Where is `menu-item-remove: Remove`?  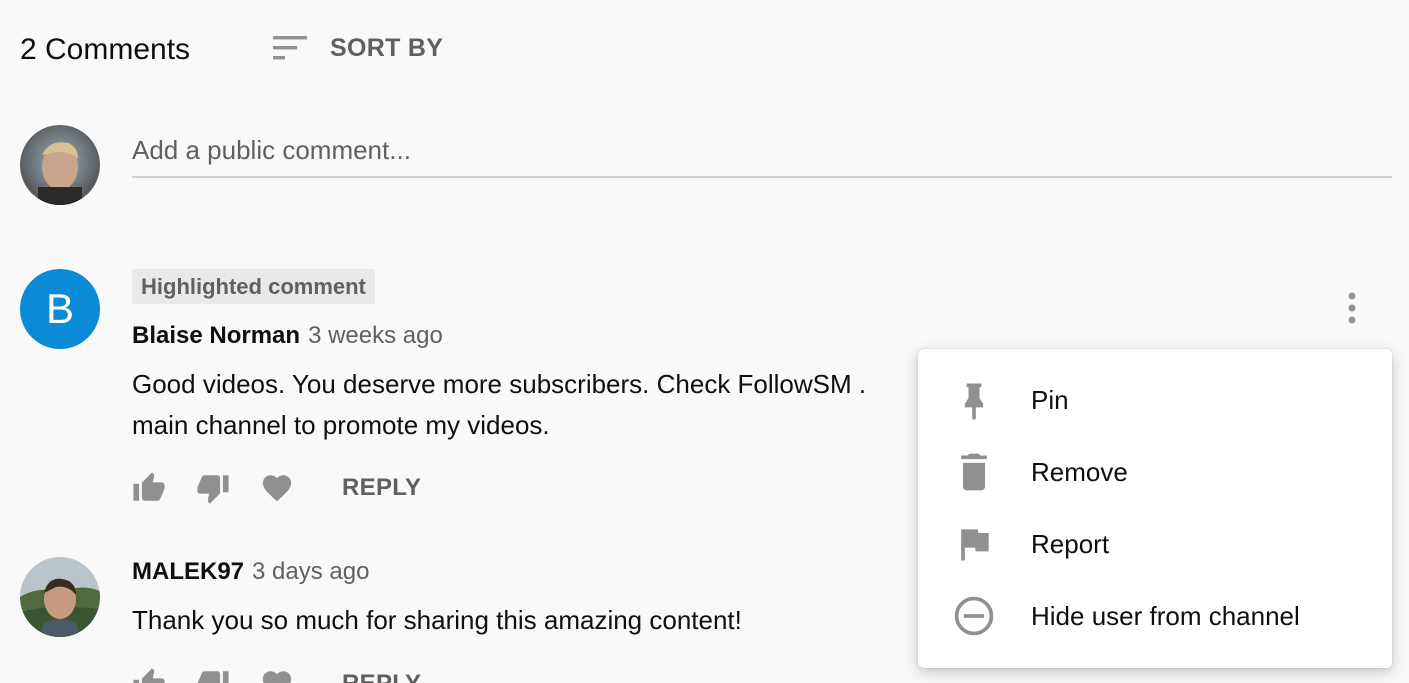 menu-item-remove: Remove is located at coordinates (1155, 472).